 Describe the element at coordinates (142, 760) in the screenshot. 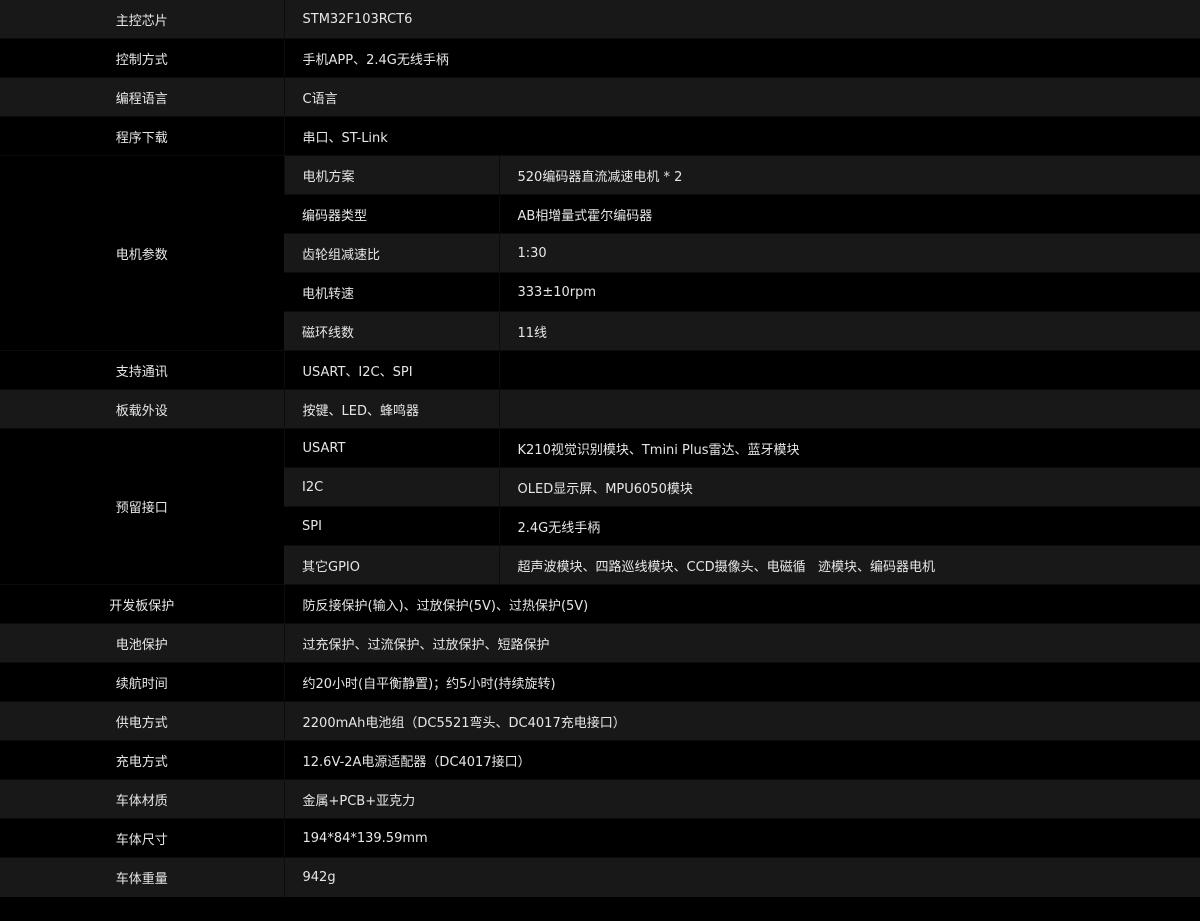

I see `spec-key: 充电方式` at that location.